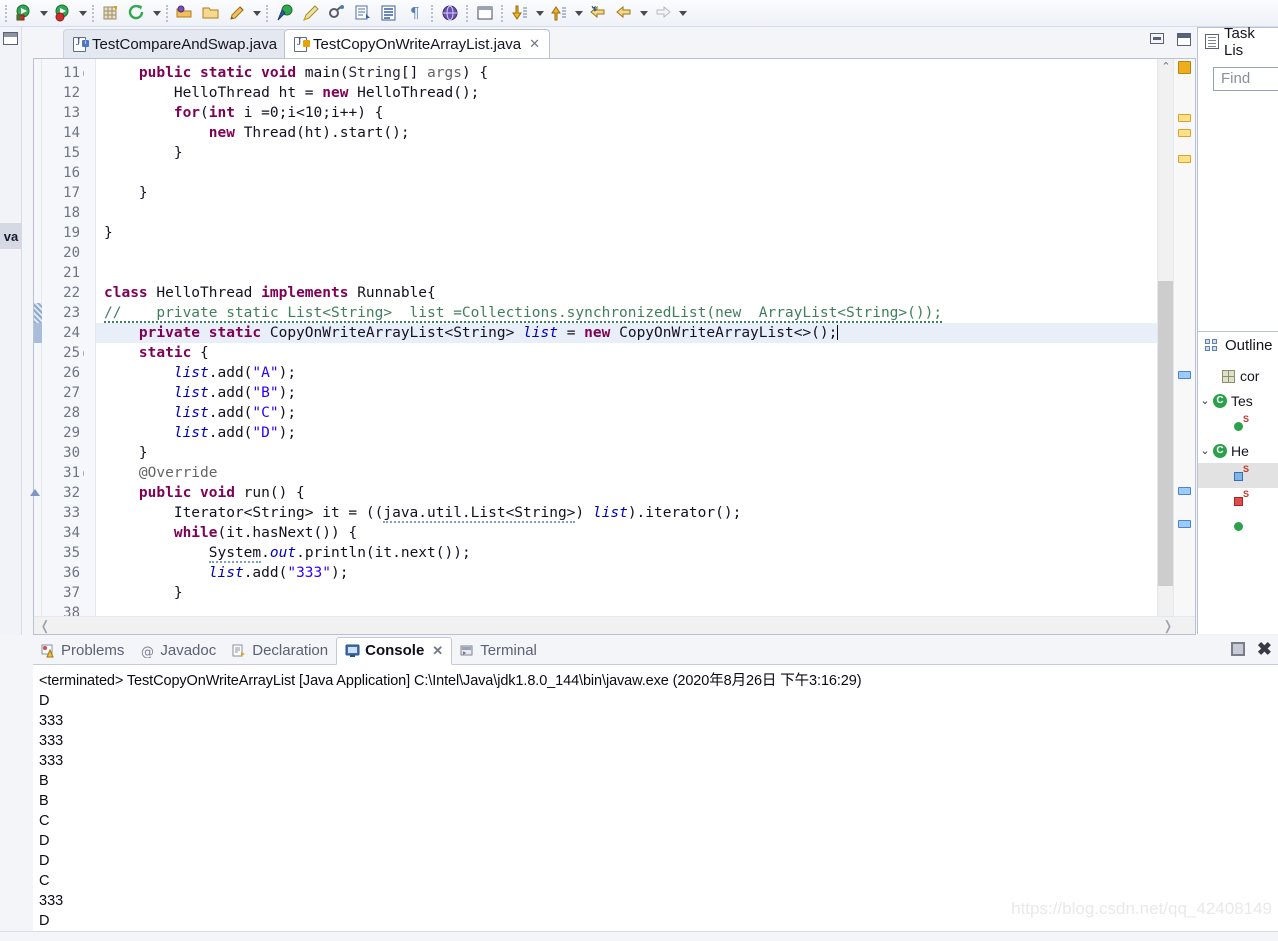 The width and height of the screenshot is (1278, 941). Describe the element at coordinates (417, 44) in the screenshot. I see `editor-tab-testcopyonwritearraylist: TestCopyOnWriteArrayList.java ✕` at that location.